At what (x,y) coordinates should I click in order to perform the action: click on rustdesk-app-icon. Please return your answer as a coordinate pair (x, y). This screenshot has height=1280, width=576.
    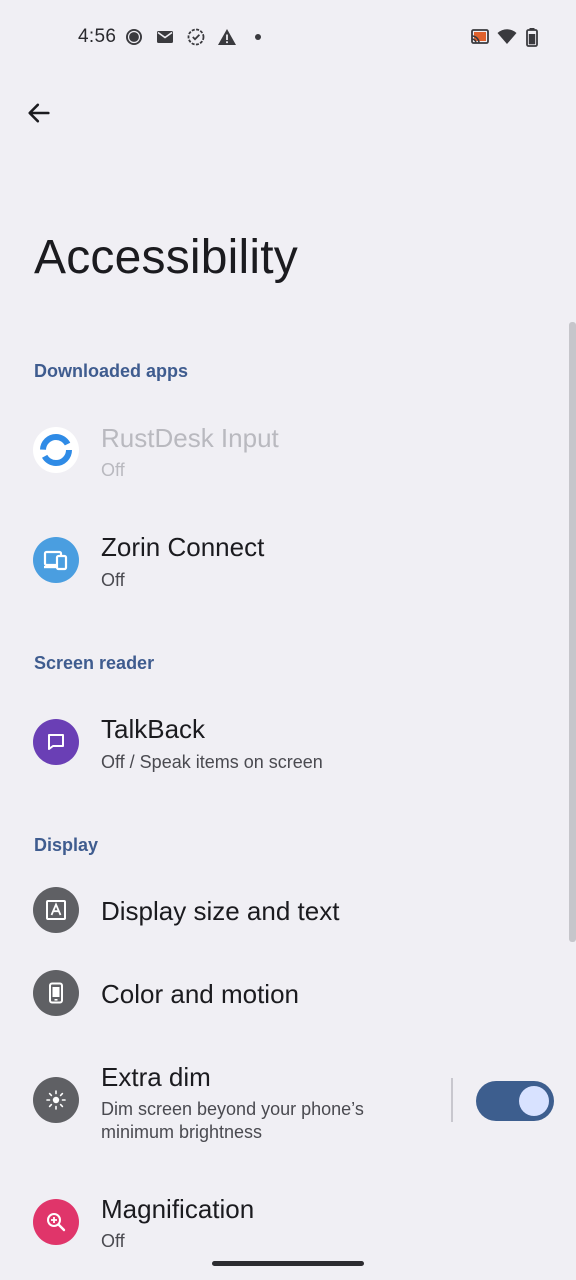
    Looking at the image, I should click on (56, 450).